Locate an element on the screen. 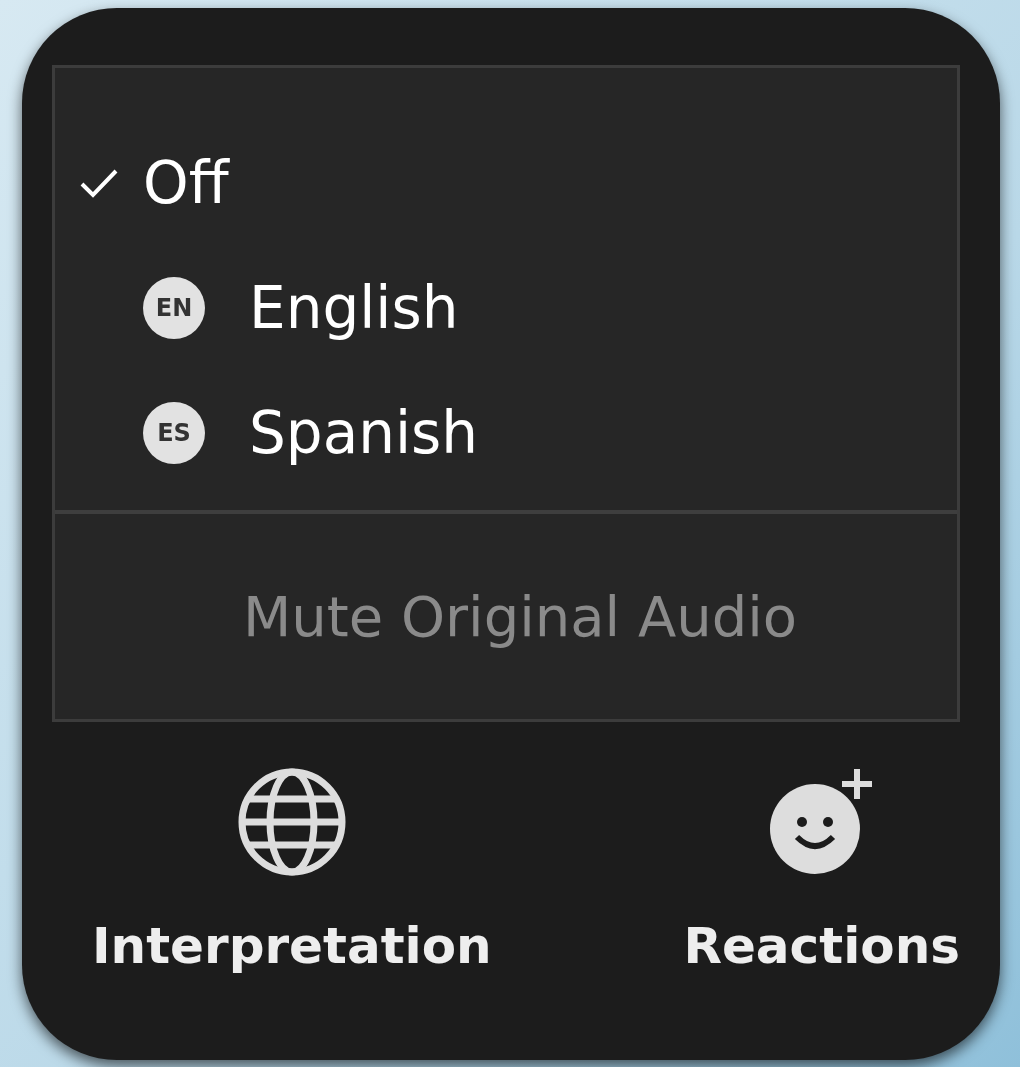 The height and width of the screenshot is (1067, 1020). language-badge: EN is located at coordinates (174, 307).